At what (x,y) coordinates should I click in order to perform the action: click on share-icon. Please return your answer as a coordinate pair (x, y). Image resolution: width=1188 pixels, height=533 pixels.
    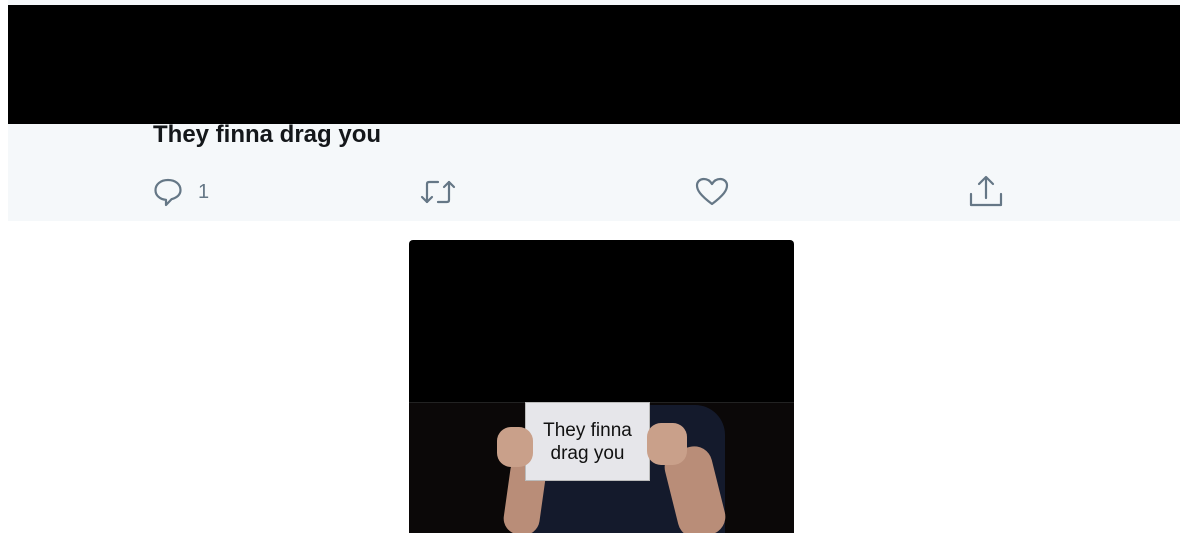
    Looking at the image, I should click on (986, 192).